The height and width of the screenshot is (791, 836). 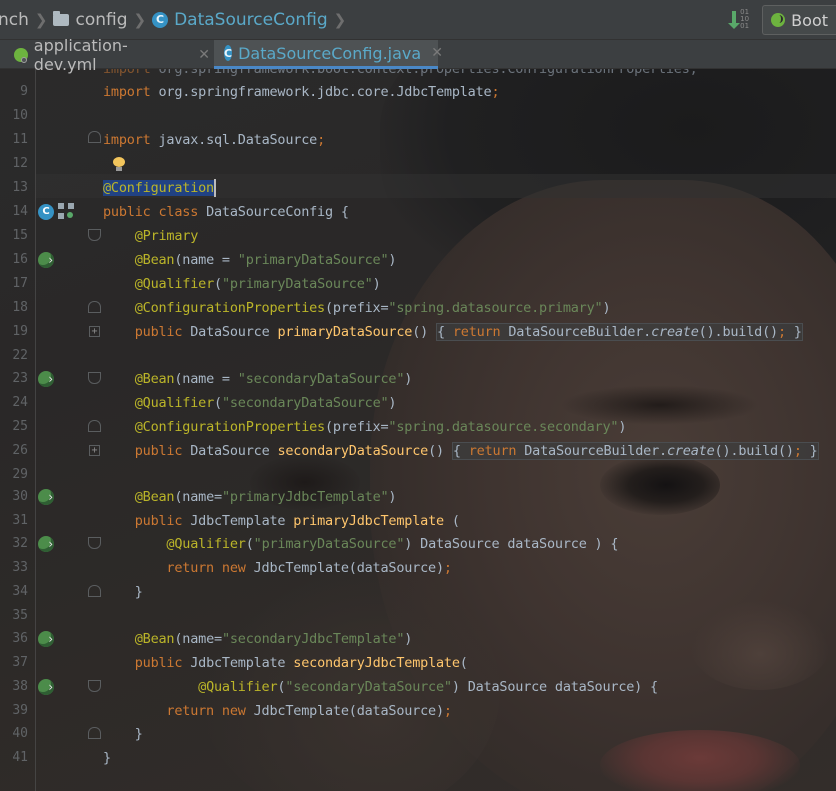 What do you see at coordinates (258, 379) in the screenshot?
I see `code-text: @Bean(name = "secondaryDataSource")` at bounding box center [258, 379].